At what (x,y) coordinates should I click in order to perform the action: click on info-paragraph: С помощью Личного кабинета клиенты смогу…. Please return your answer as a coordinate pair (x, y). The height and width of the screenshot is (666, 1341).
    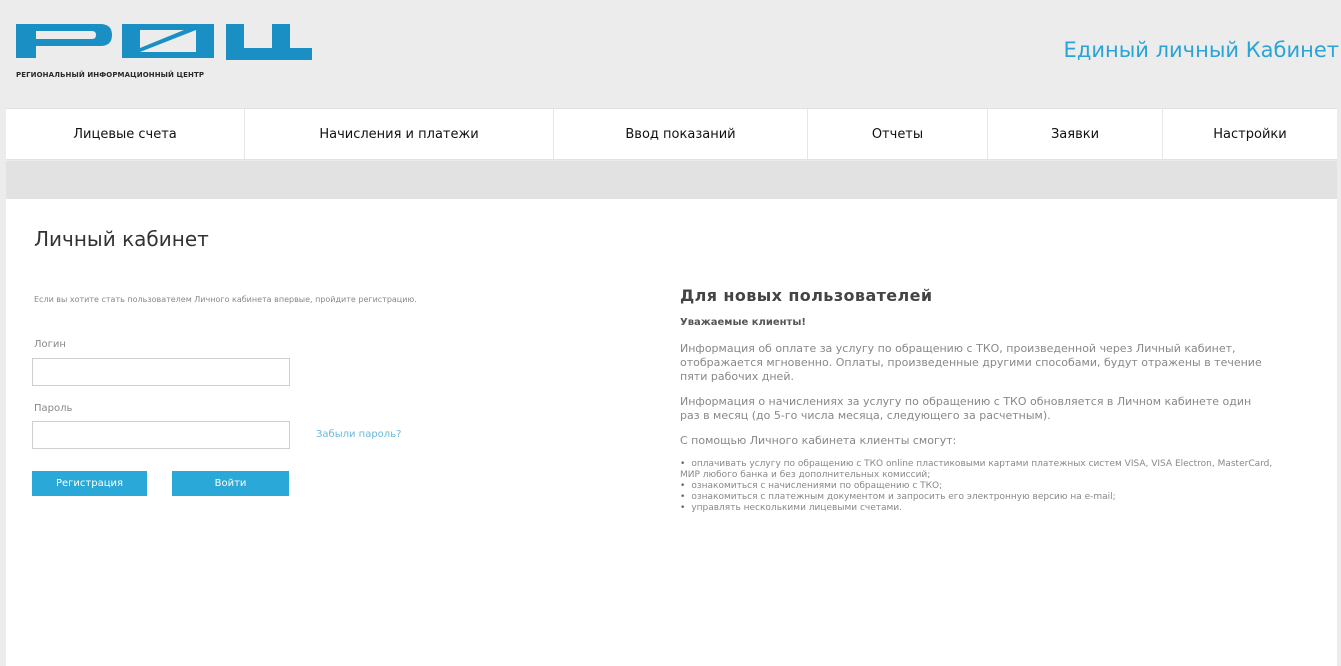
    Looking at the image, I should click on (818, 440).